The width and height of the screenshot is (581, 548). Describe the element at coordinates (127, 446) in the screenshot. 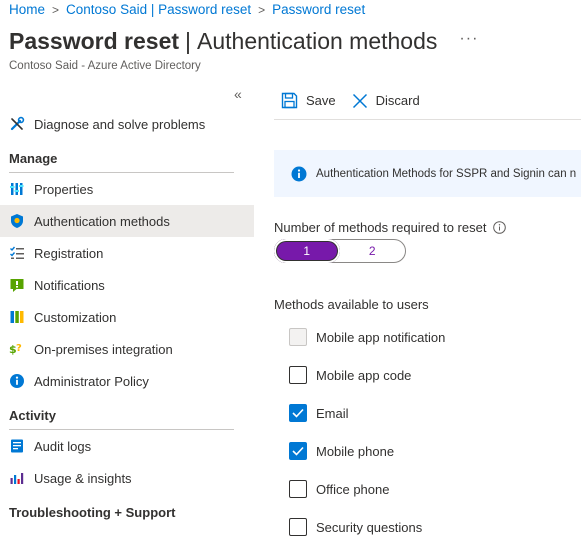

I see `sidebar-item-audit-logs: Audit logs` at that location.